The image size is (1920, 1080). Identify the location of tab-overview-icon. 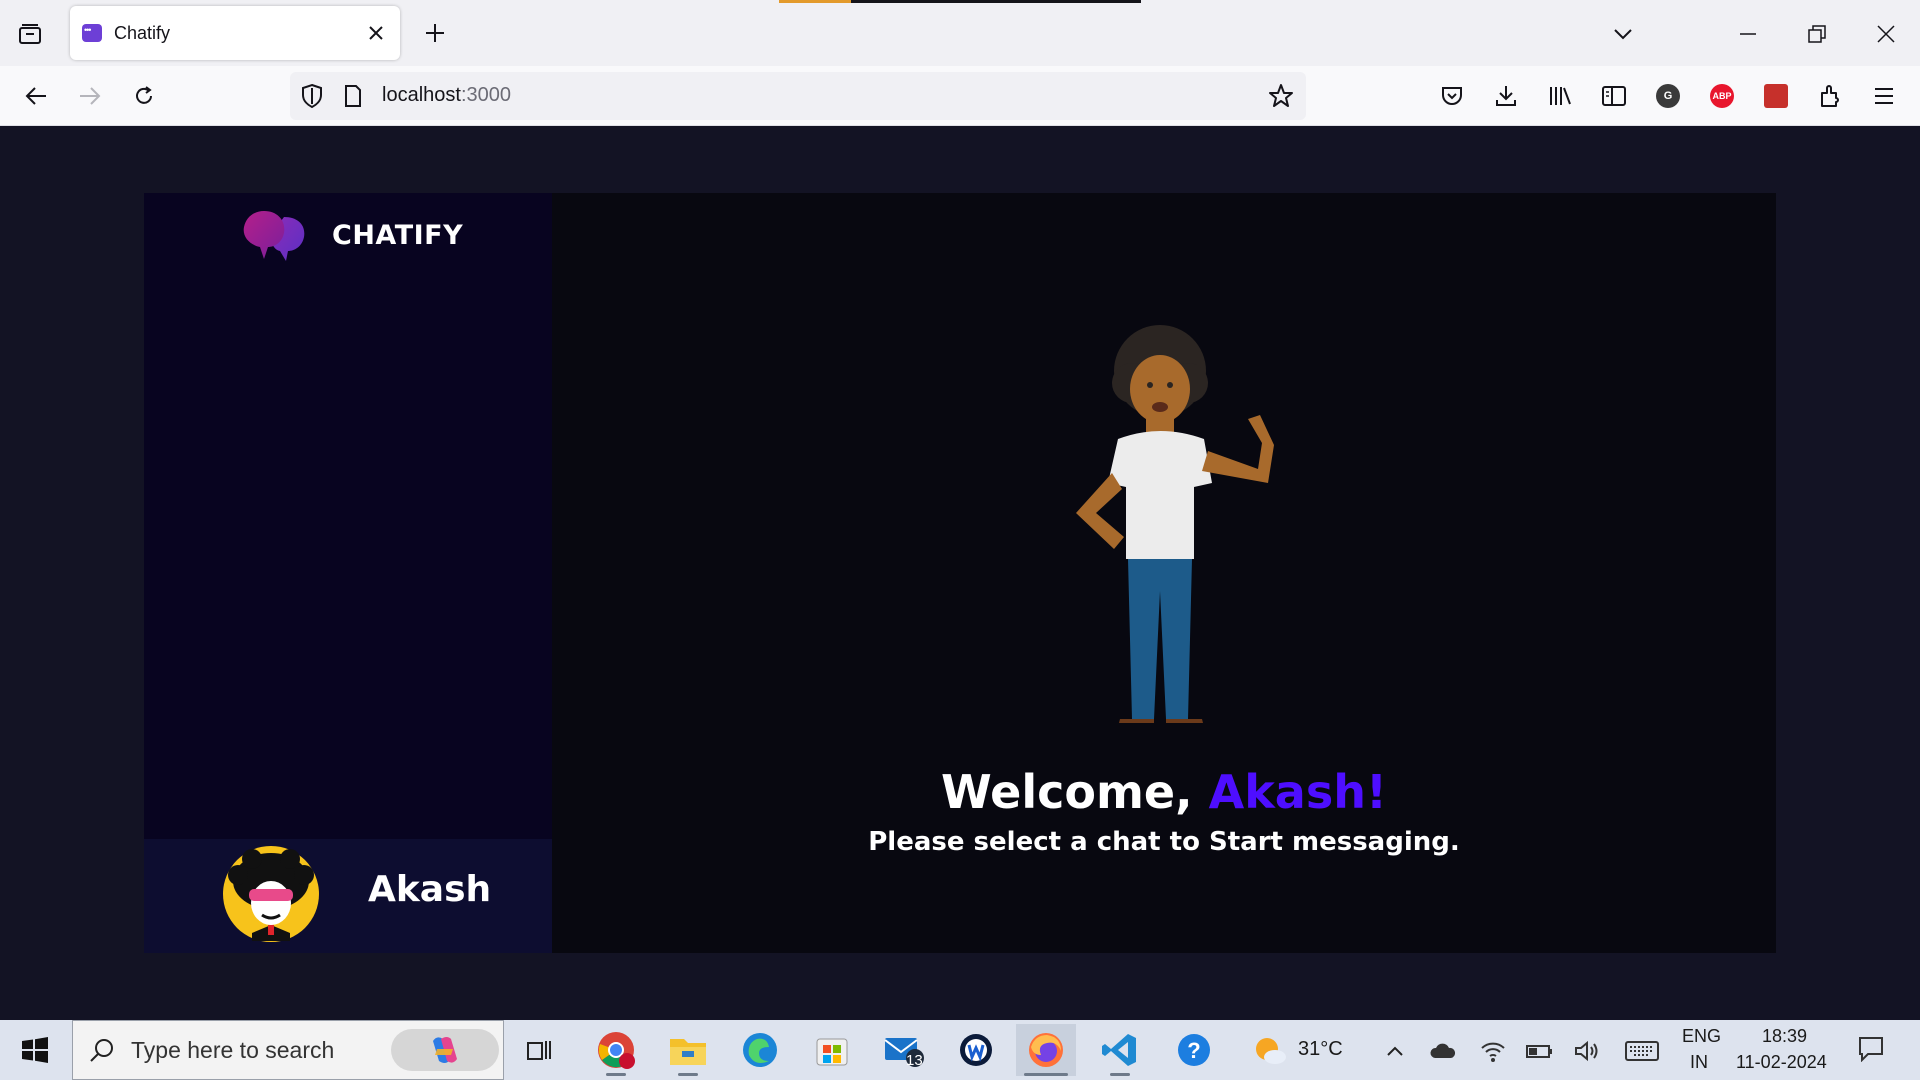
(30, 34).